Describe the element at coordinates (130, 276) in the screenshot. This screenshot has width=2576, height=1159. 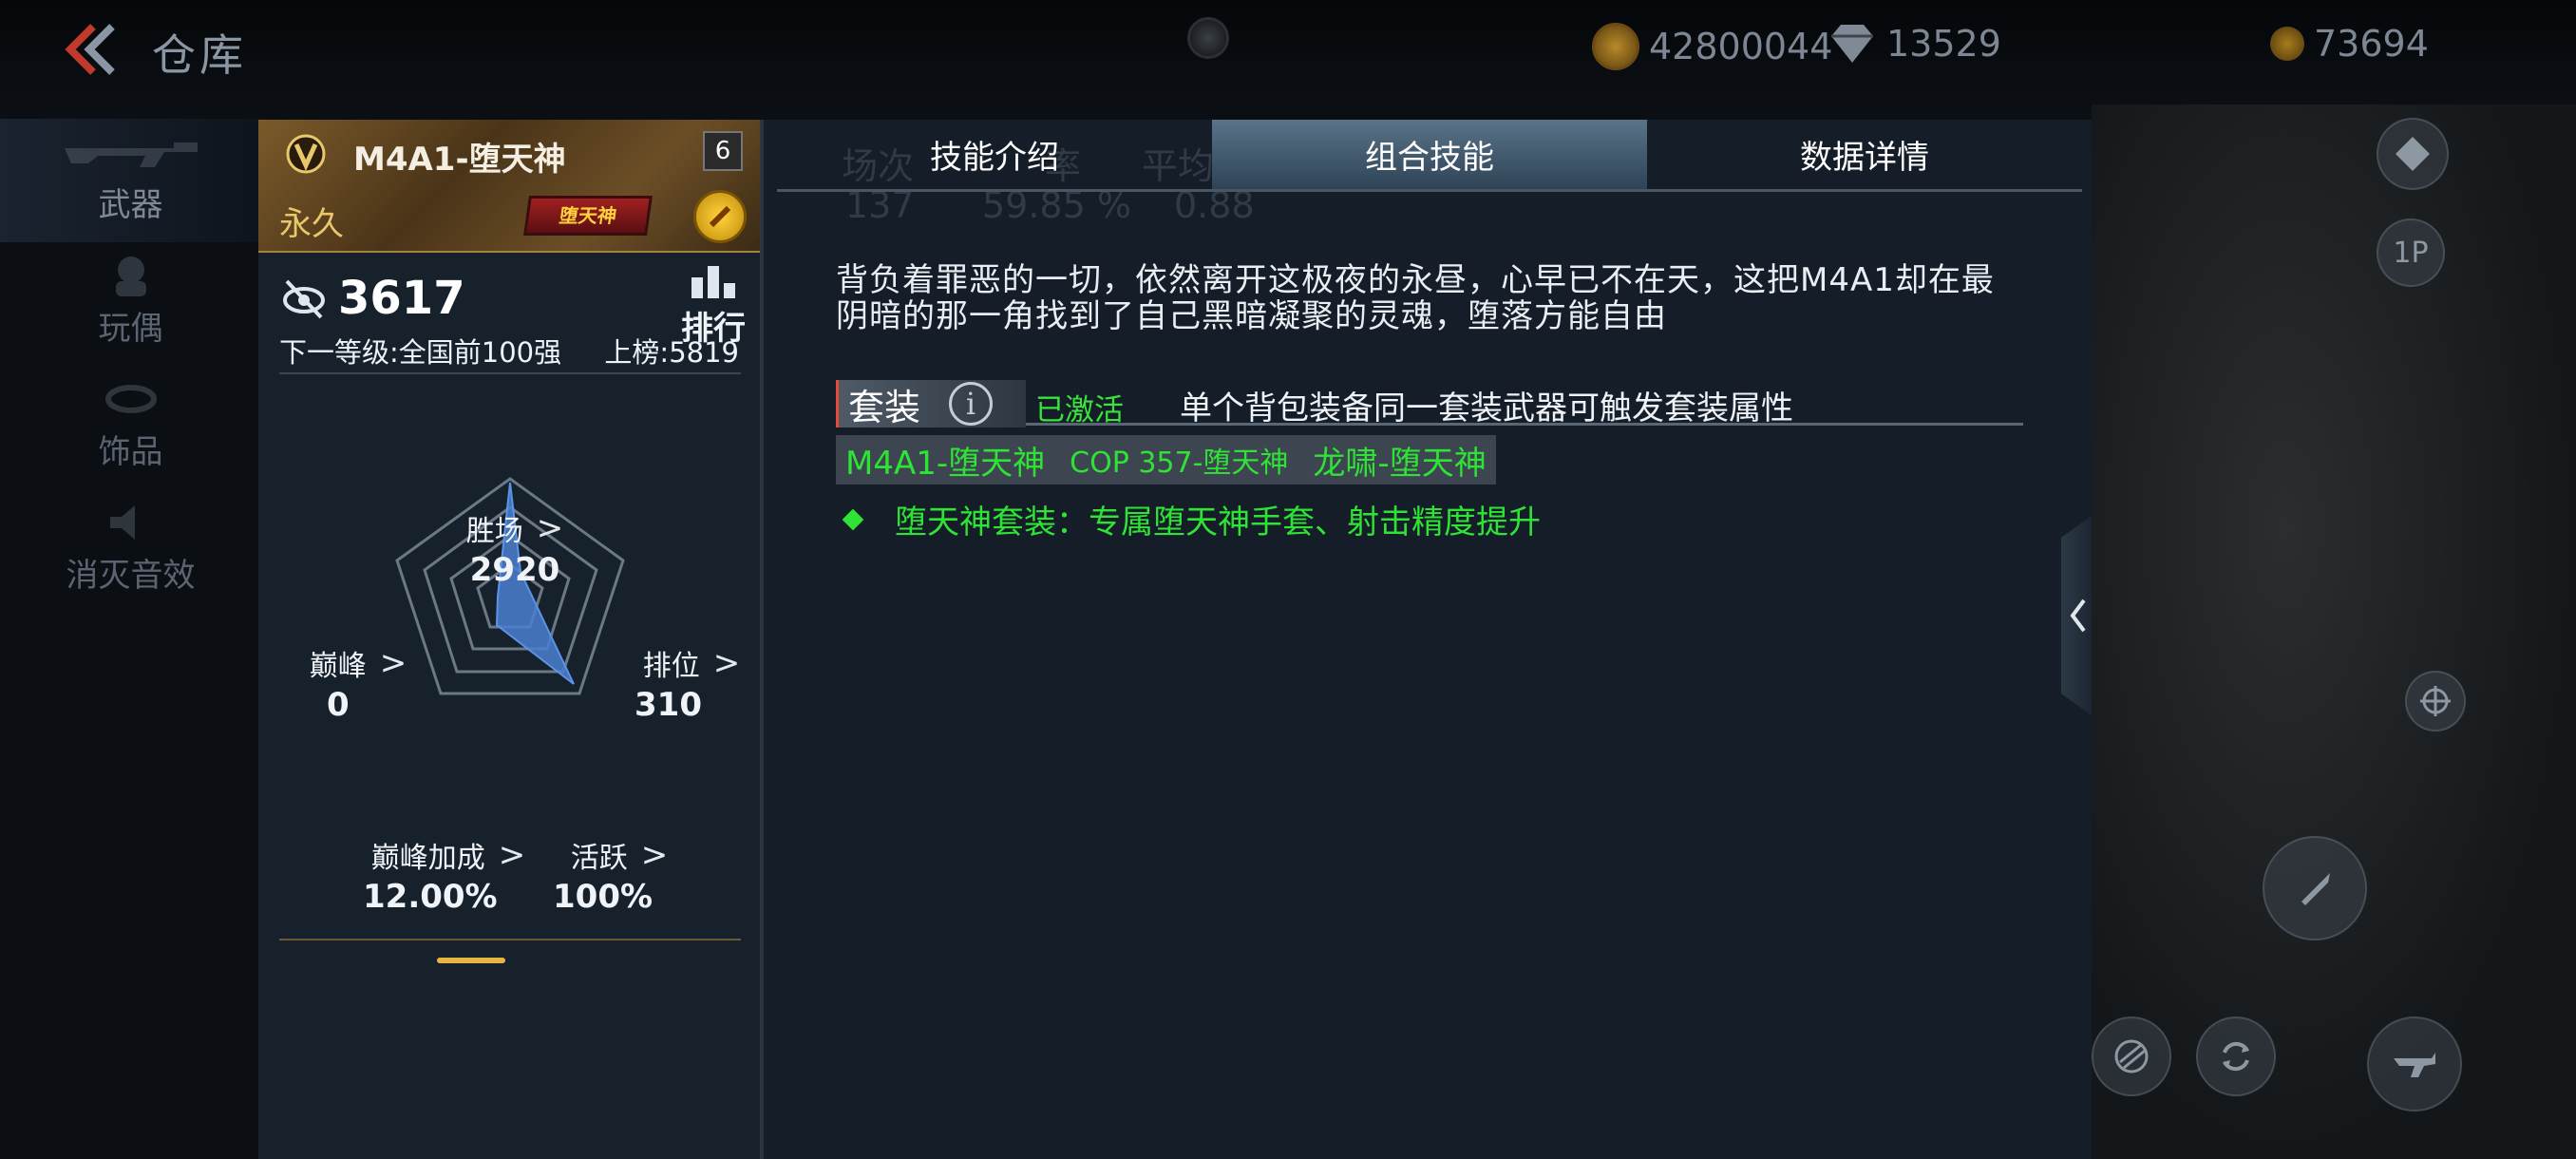
I see `doll-icon` at that location.